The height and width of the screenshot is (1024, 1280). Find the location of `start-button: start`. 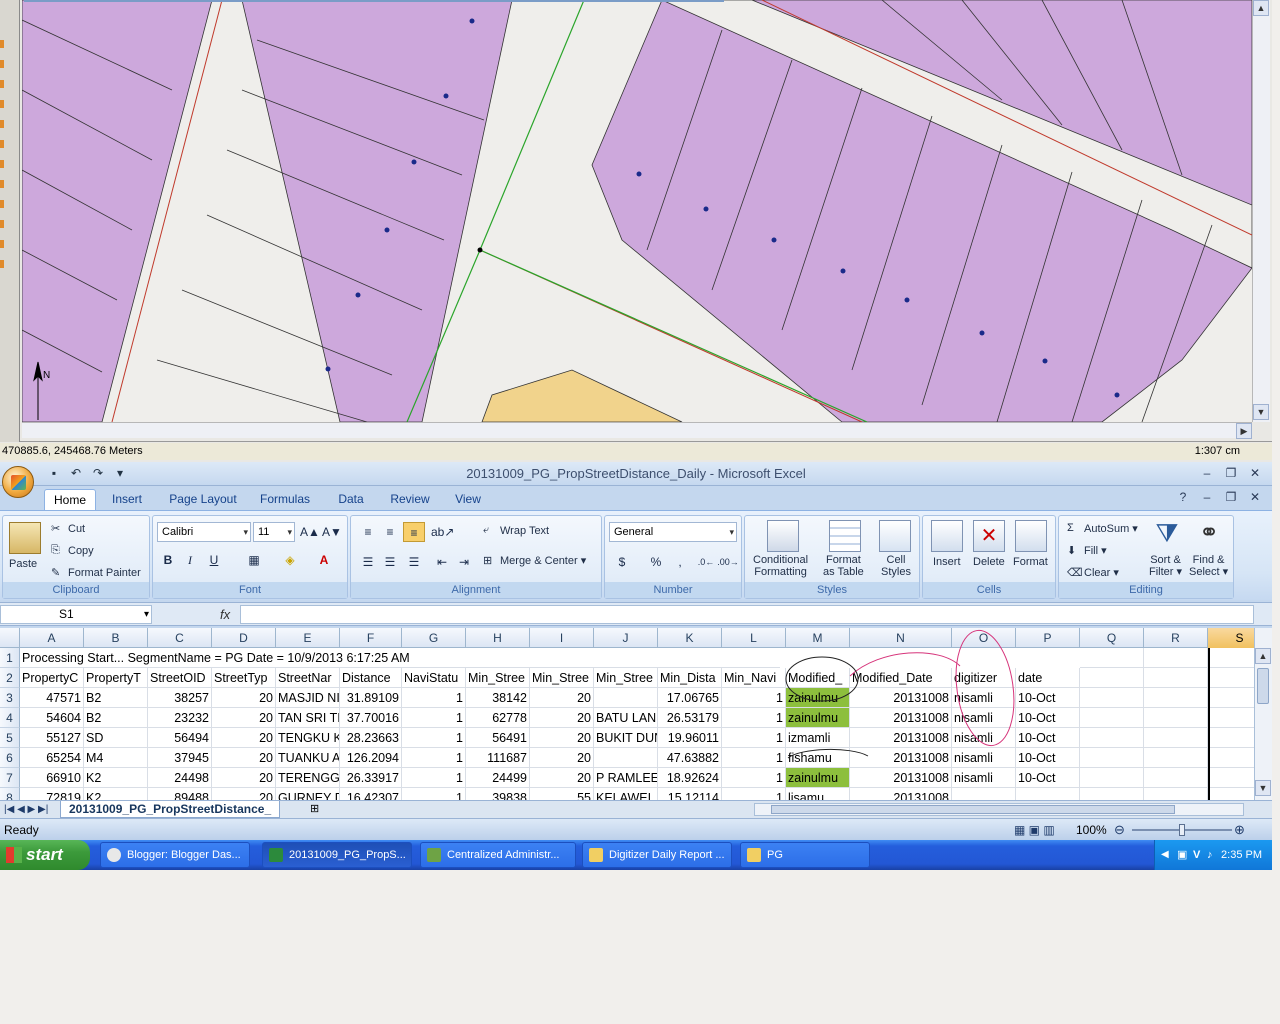

start-button: start is located at coordinates (45, 855).